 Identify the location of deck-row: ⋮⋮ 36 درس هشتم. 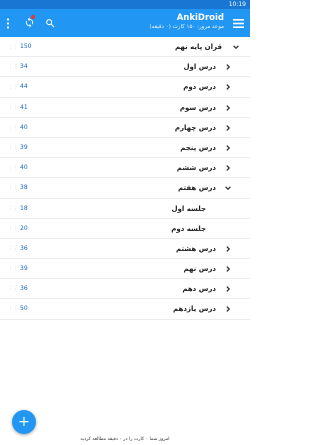
(125, 249).